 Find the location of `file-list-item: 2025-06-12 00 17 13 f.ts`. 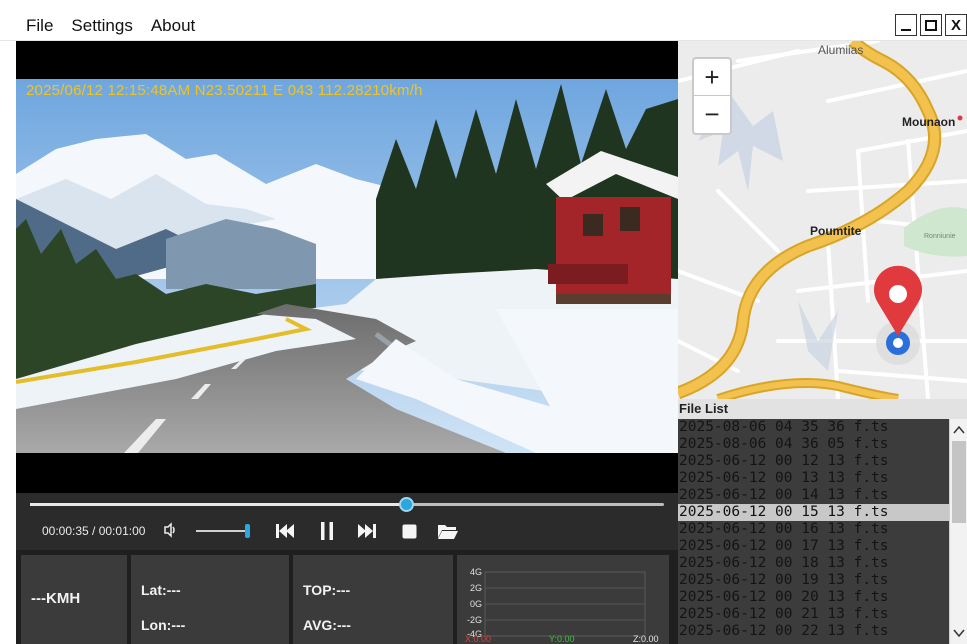

file-list-item: 2025-06-12 00 17 13 f.ts is located at coordinates (813, 546).